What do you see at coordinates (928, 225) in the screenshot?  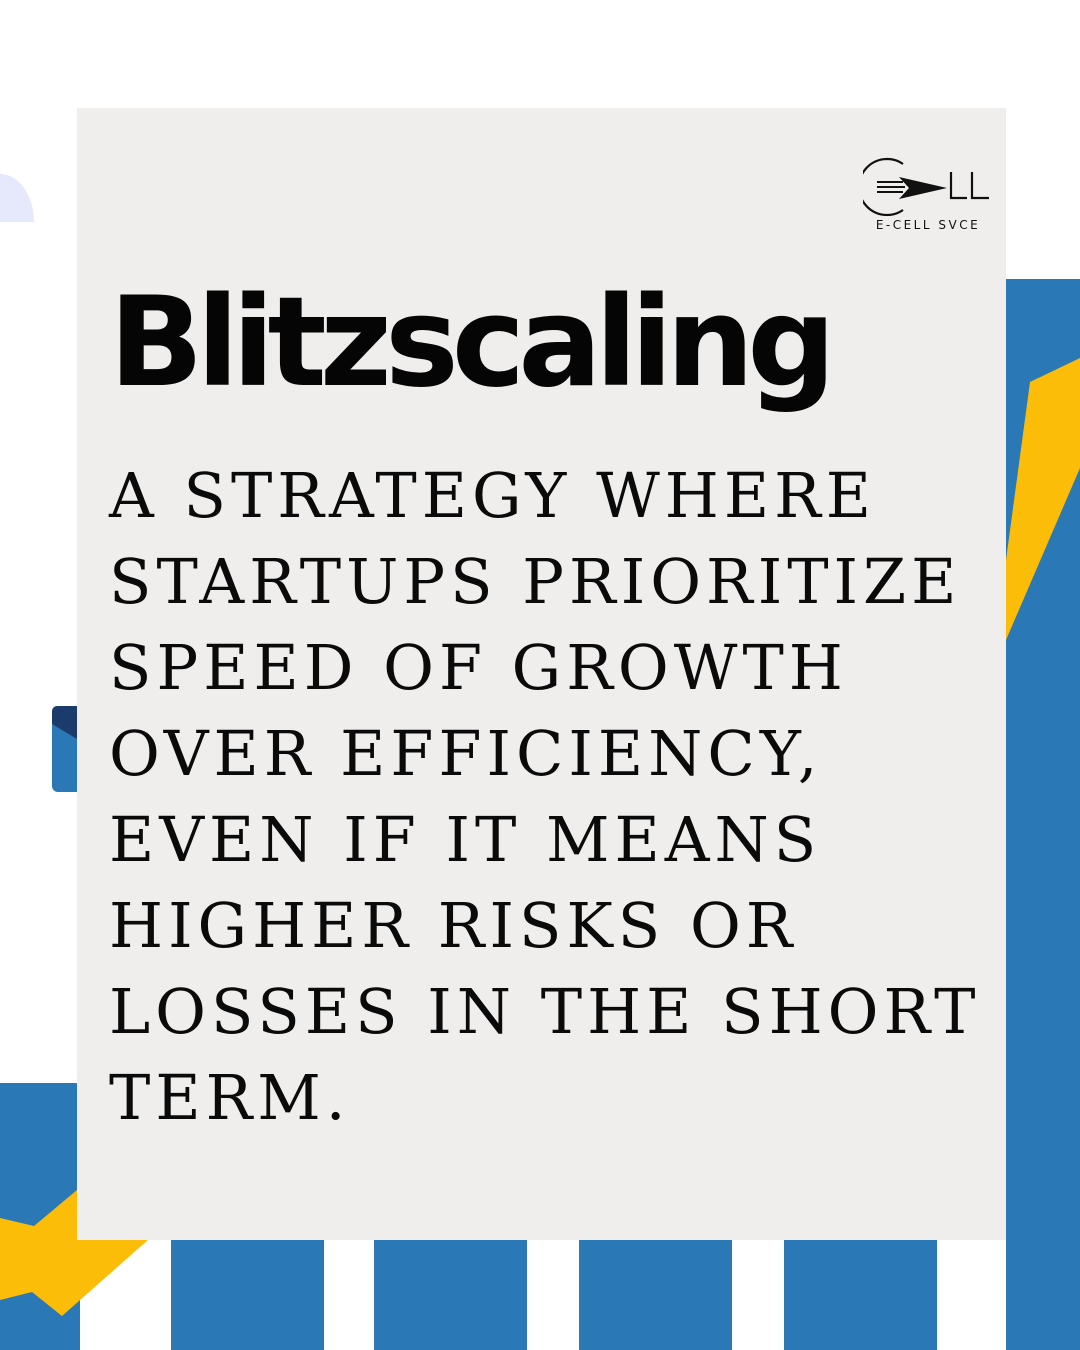 I see `logo-caption: E-CELL SVCE` at bounding box center [928, 225].